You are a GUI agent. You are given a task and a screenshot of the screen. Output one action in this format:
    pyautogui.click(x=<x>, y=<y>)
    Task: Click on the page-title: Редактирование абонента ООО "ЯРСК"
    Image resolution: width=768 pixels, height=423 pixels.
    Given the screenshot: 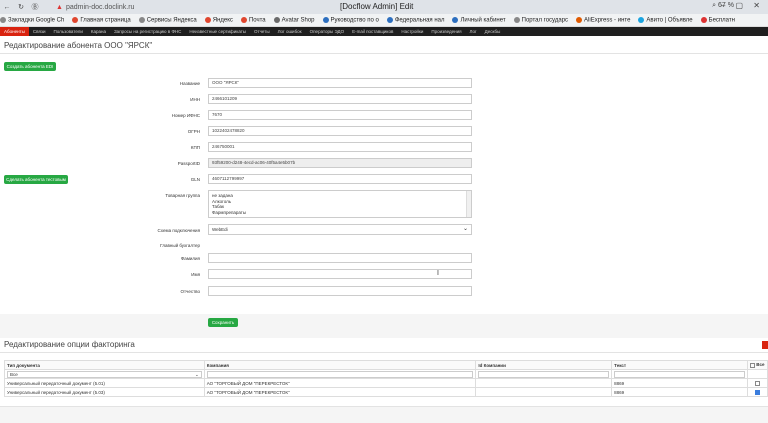 What is the action you would take?
    pyautogui.click(x=78, y=45)
    